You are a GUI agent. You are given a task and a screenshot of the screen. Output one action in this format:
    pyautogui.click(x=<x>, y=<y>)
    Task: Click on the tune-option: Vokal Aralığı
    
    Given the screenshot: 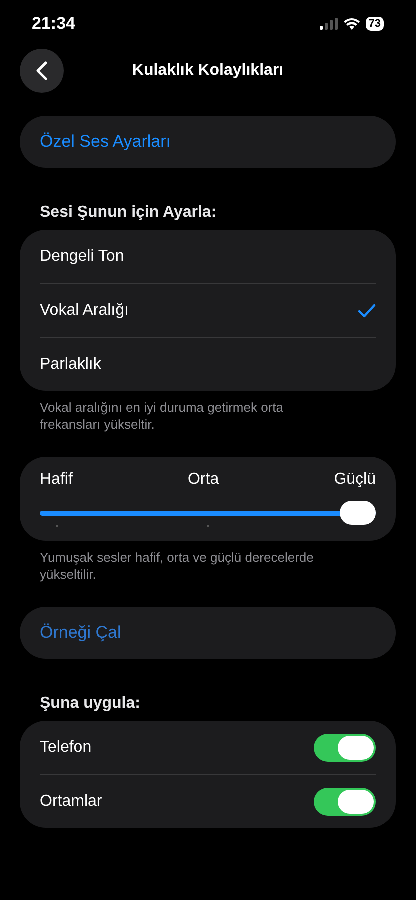 What is the action you would take?
    pyautogui.click(x=208, y=310)
    